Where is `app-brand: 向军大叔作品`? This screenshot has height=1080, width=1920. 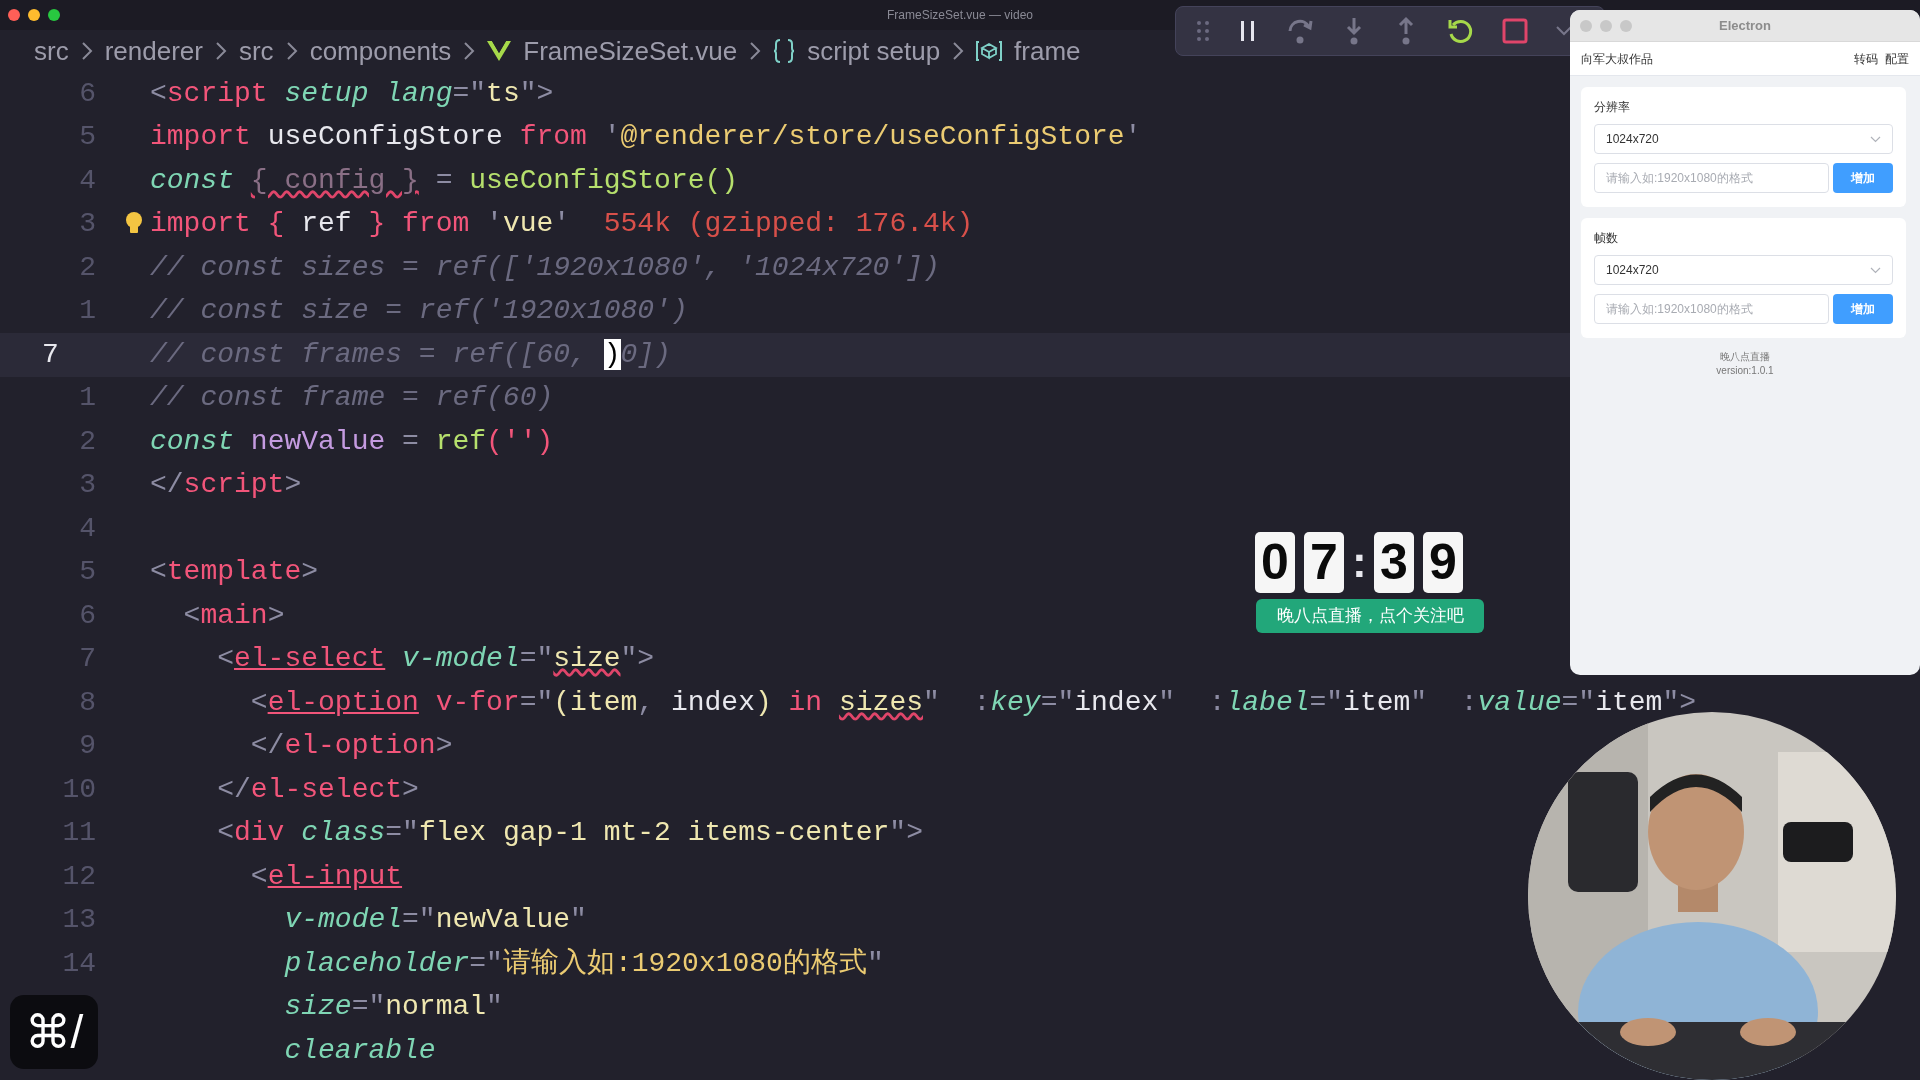
app-brand: 向军大叔作品 is located at coordinates (1617, 59).